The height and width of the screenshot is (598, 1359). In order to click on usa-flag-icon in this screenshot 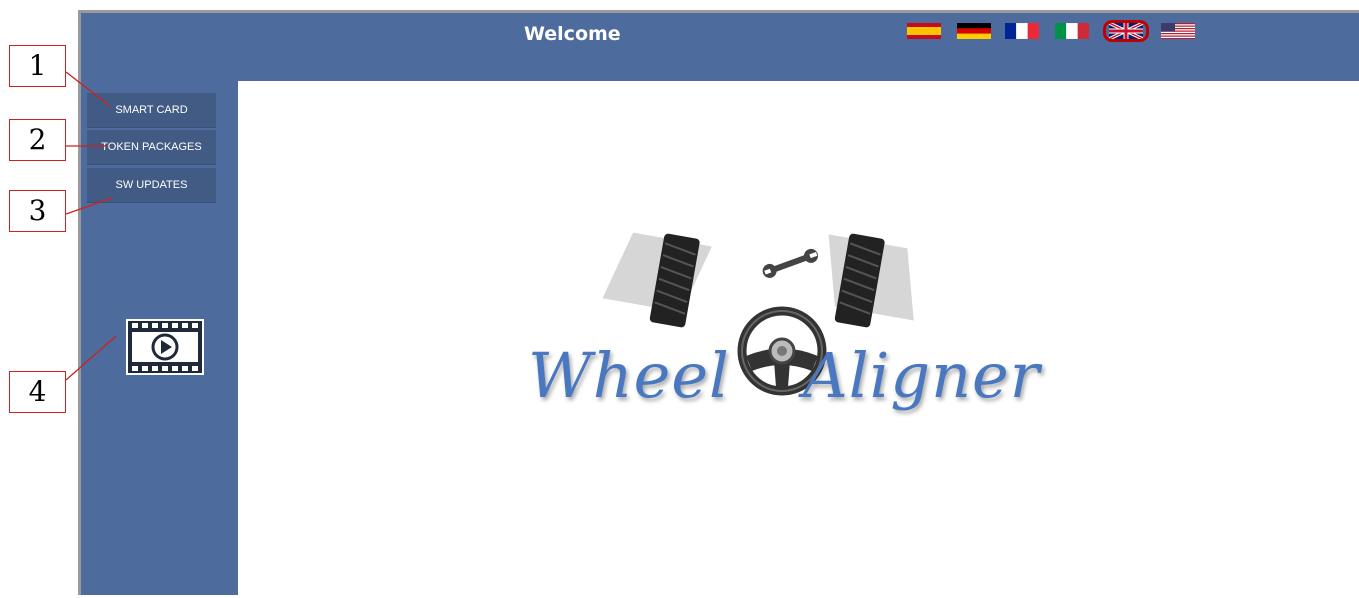, I will do `click(1178, 31)`.